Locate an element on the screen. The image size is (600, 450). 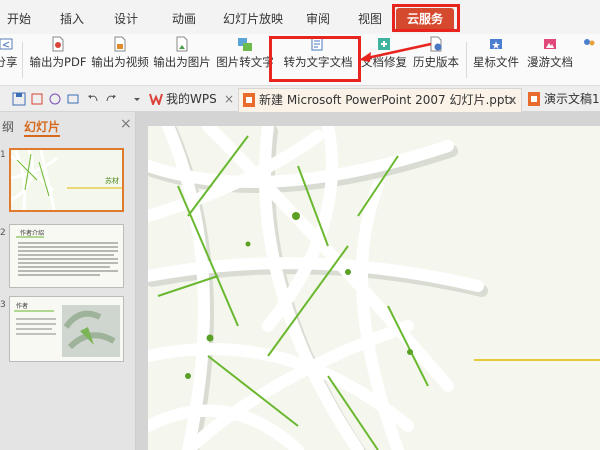
slide-thumbnail-2: 作者介绍 is located at coordinates (66, 256).